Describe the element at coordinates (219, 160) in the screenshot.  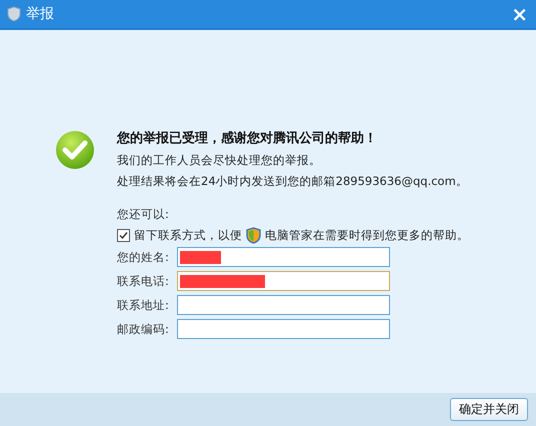
I see `message-text: 我们的工作人员会尽快处理您的举报。` at that location.